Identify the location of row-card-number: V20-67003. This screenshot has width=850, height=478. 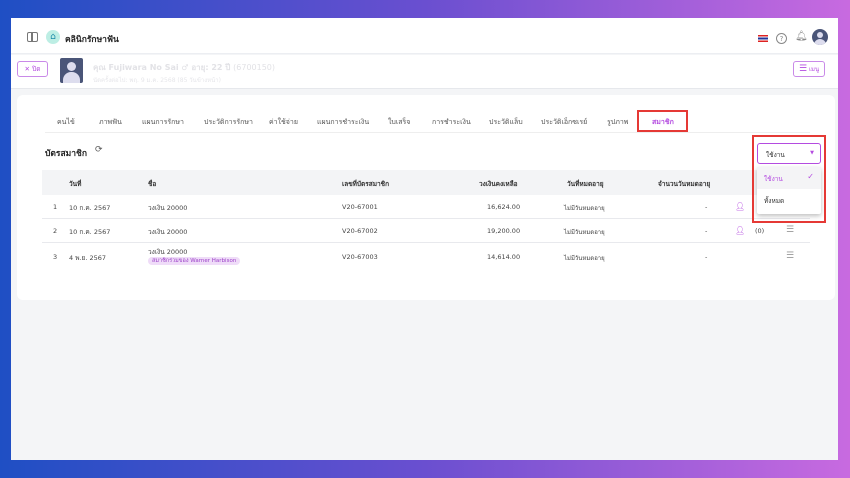
(360, 257).